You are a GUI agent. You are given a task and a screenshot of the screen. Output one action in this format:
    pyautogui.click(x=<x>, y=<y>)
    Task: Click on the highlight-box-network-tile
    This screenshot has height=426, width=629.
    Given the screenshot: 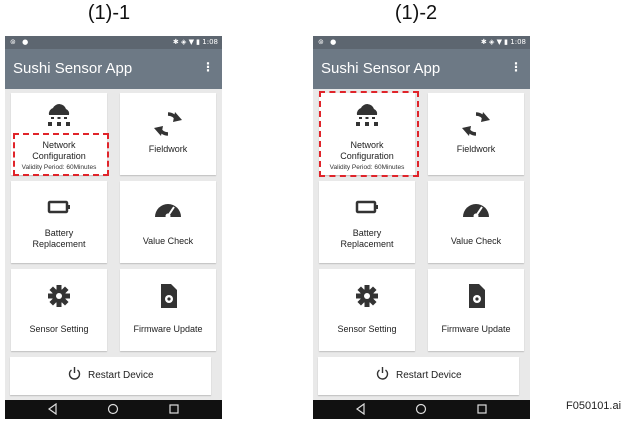 What is the action you would take?
    pyautogui.click(x=369, y=134)
    